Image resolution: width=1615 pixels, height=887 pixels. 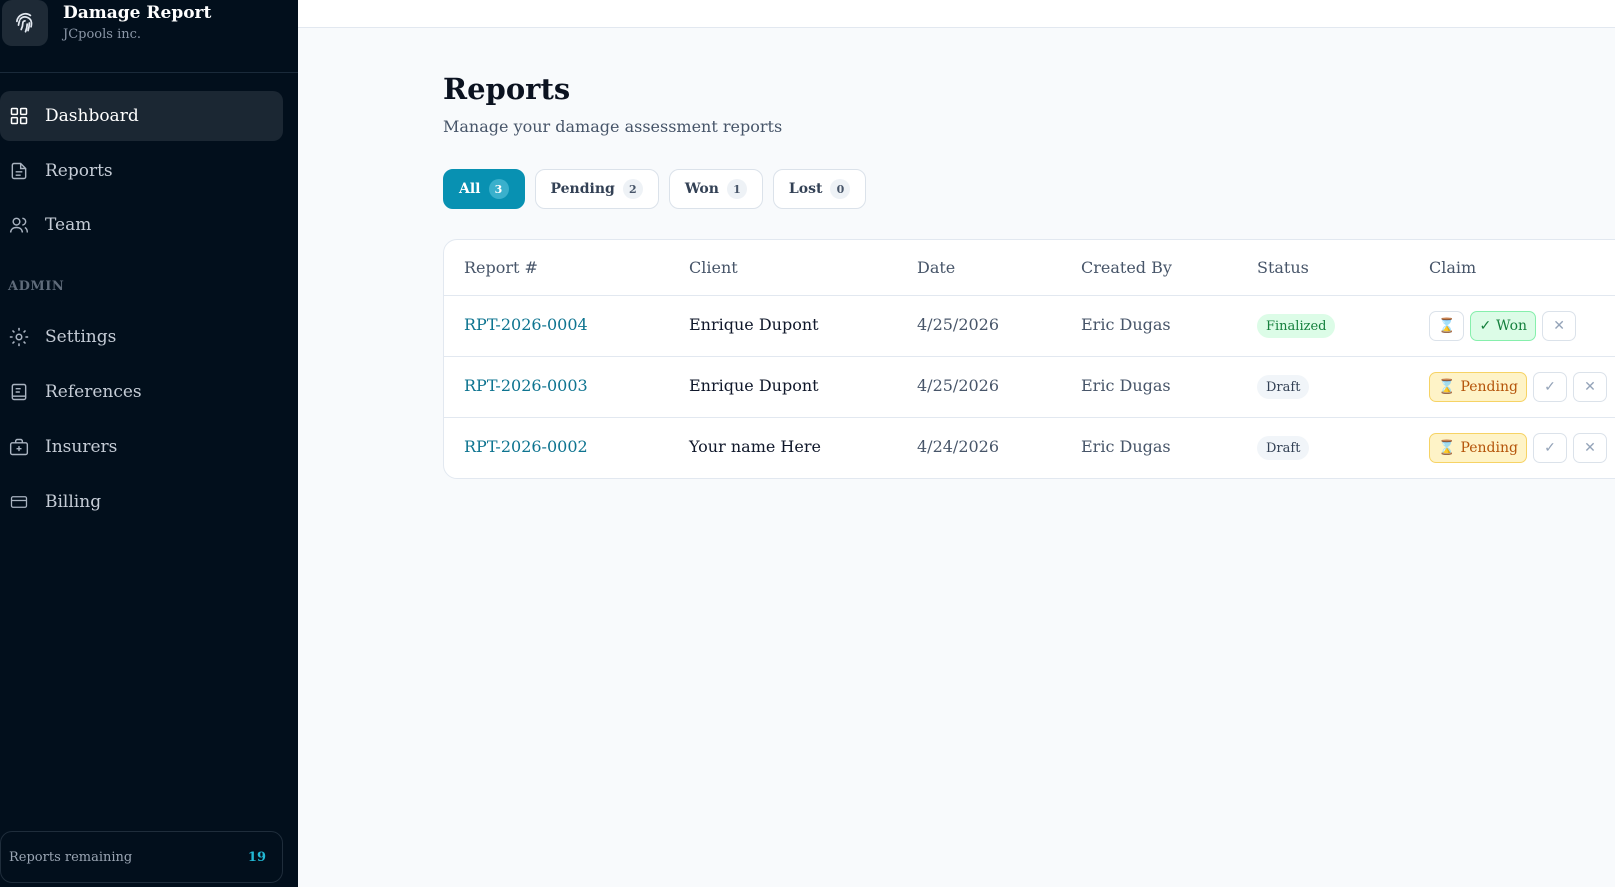 What do you see at coordinates (102, 34) in the screenshot?
I see `company-name: JCpools inc.` at bounding box center [102, 34].